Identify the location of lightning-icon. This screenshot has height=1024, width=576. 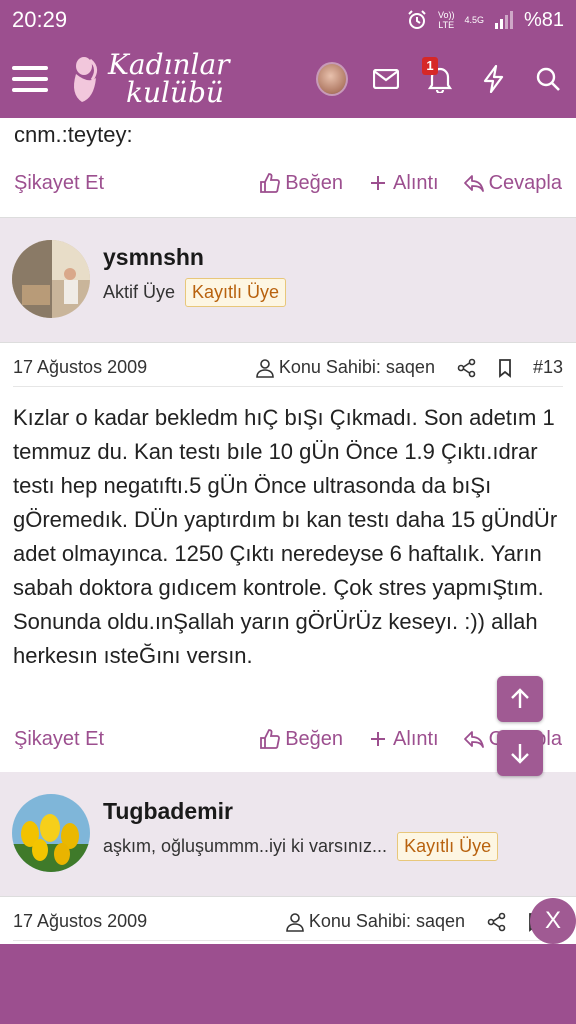
(494, 79).